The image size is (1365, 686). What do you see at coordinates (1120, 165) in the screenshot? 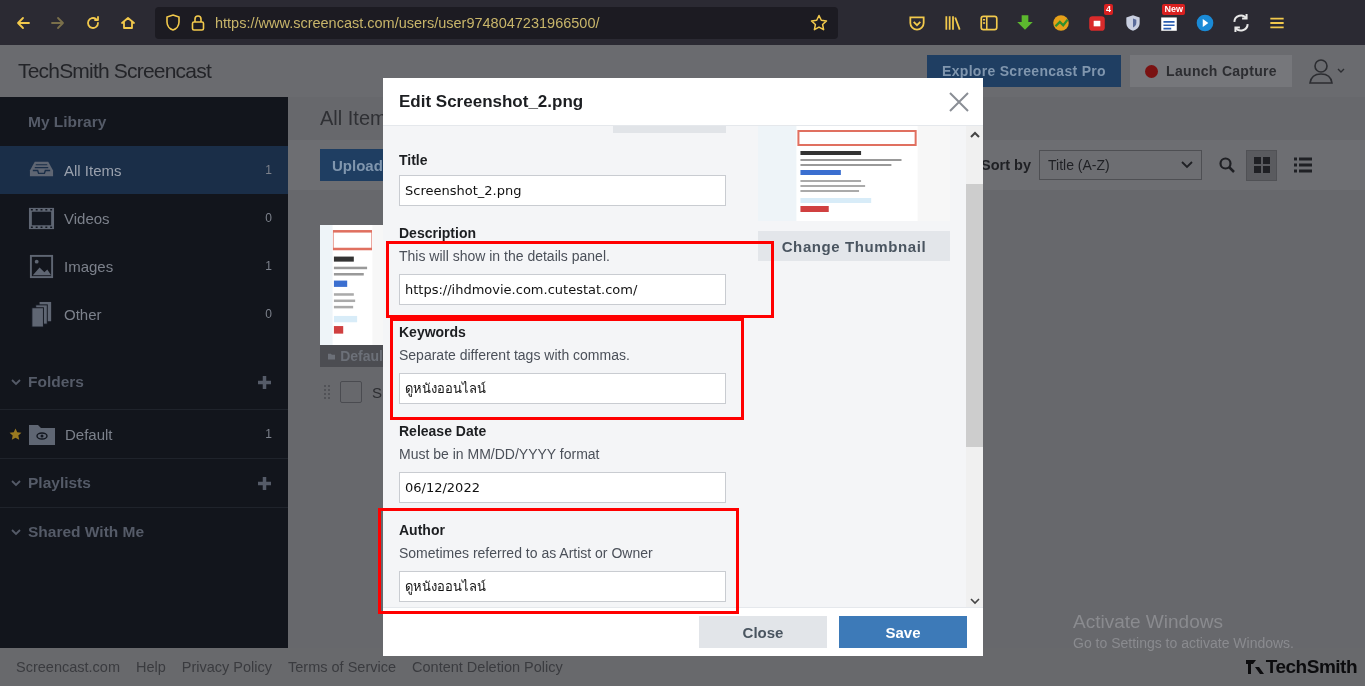
I see `sort-dropdown: Title (A-Z)` at bounding box center [1120, 165].